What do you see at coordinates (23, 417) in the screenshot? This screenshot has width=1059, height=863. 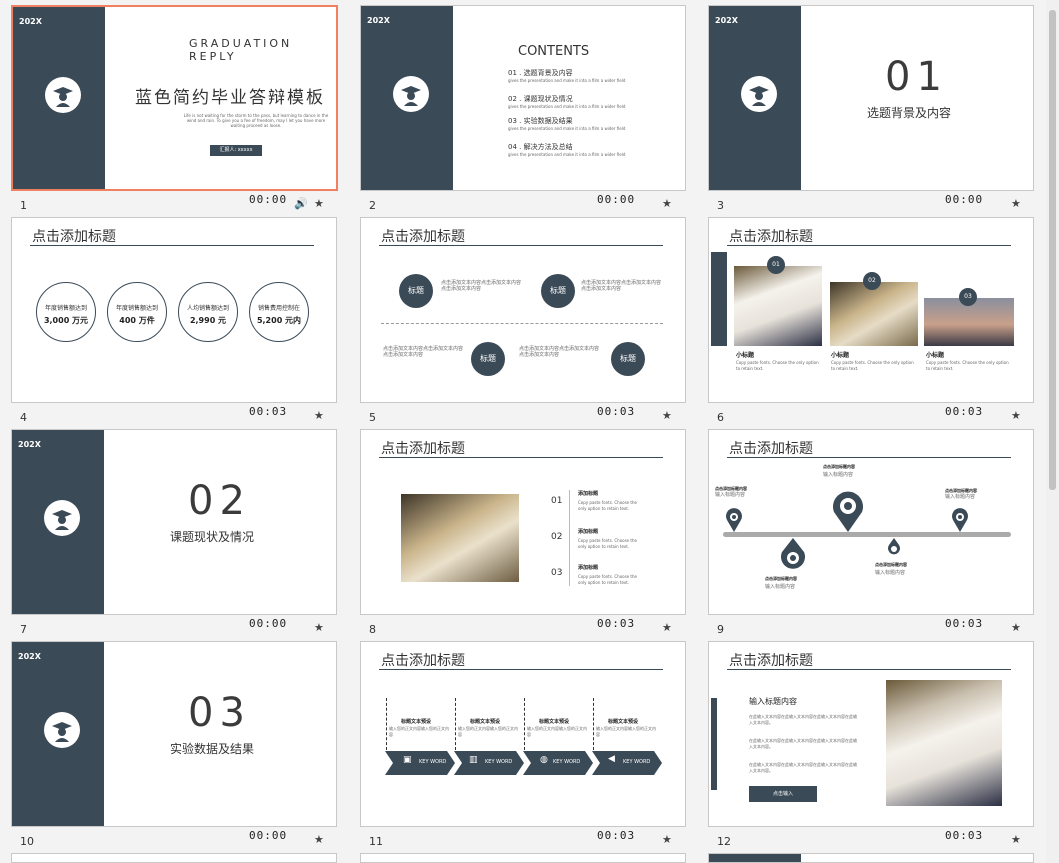 I see `slide-number: 4` at bounding box center [23, 417].